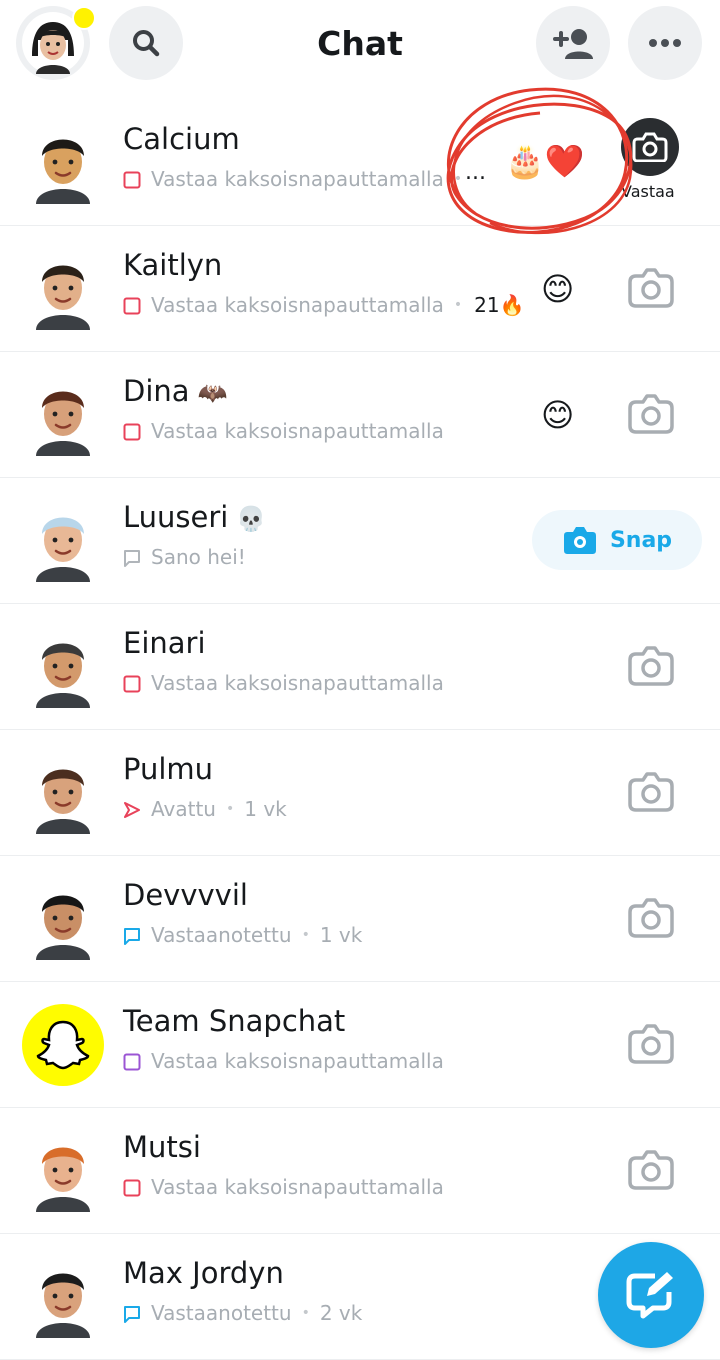 The image size is (720, 1360). I want to click on chat-name: Max Jordyn, so click(203, 1273).